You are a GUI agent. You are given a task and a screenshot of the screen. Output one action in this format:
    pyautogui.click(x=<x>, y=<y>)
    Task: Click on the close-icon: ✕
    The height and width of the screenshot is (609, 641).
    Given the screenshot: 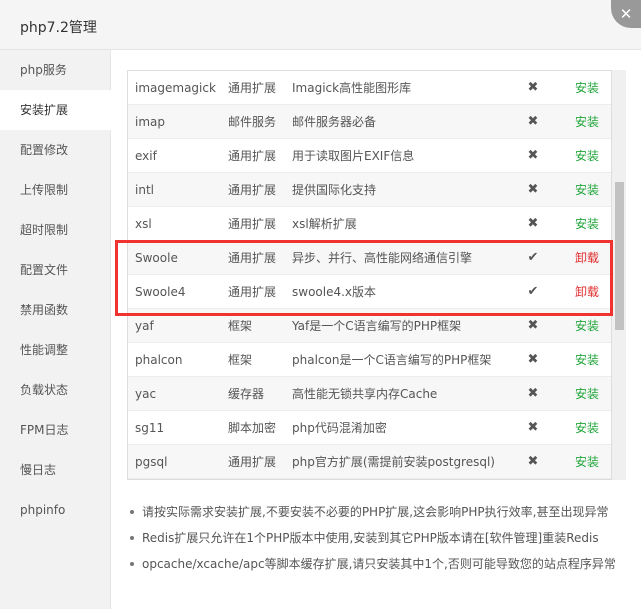 What is the action you would take?
    pyautogui.click(x=626, y=14)
    